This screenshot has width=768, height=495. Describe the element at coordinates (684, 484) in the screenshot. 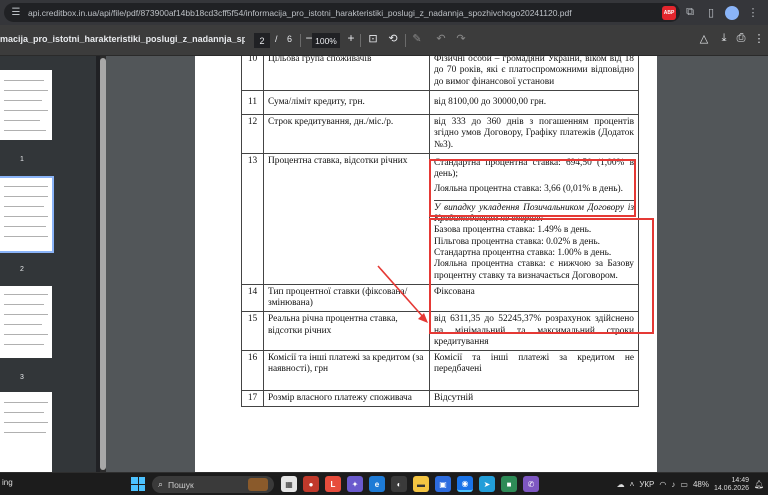

I see `battery-icon: ▭` at that location.